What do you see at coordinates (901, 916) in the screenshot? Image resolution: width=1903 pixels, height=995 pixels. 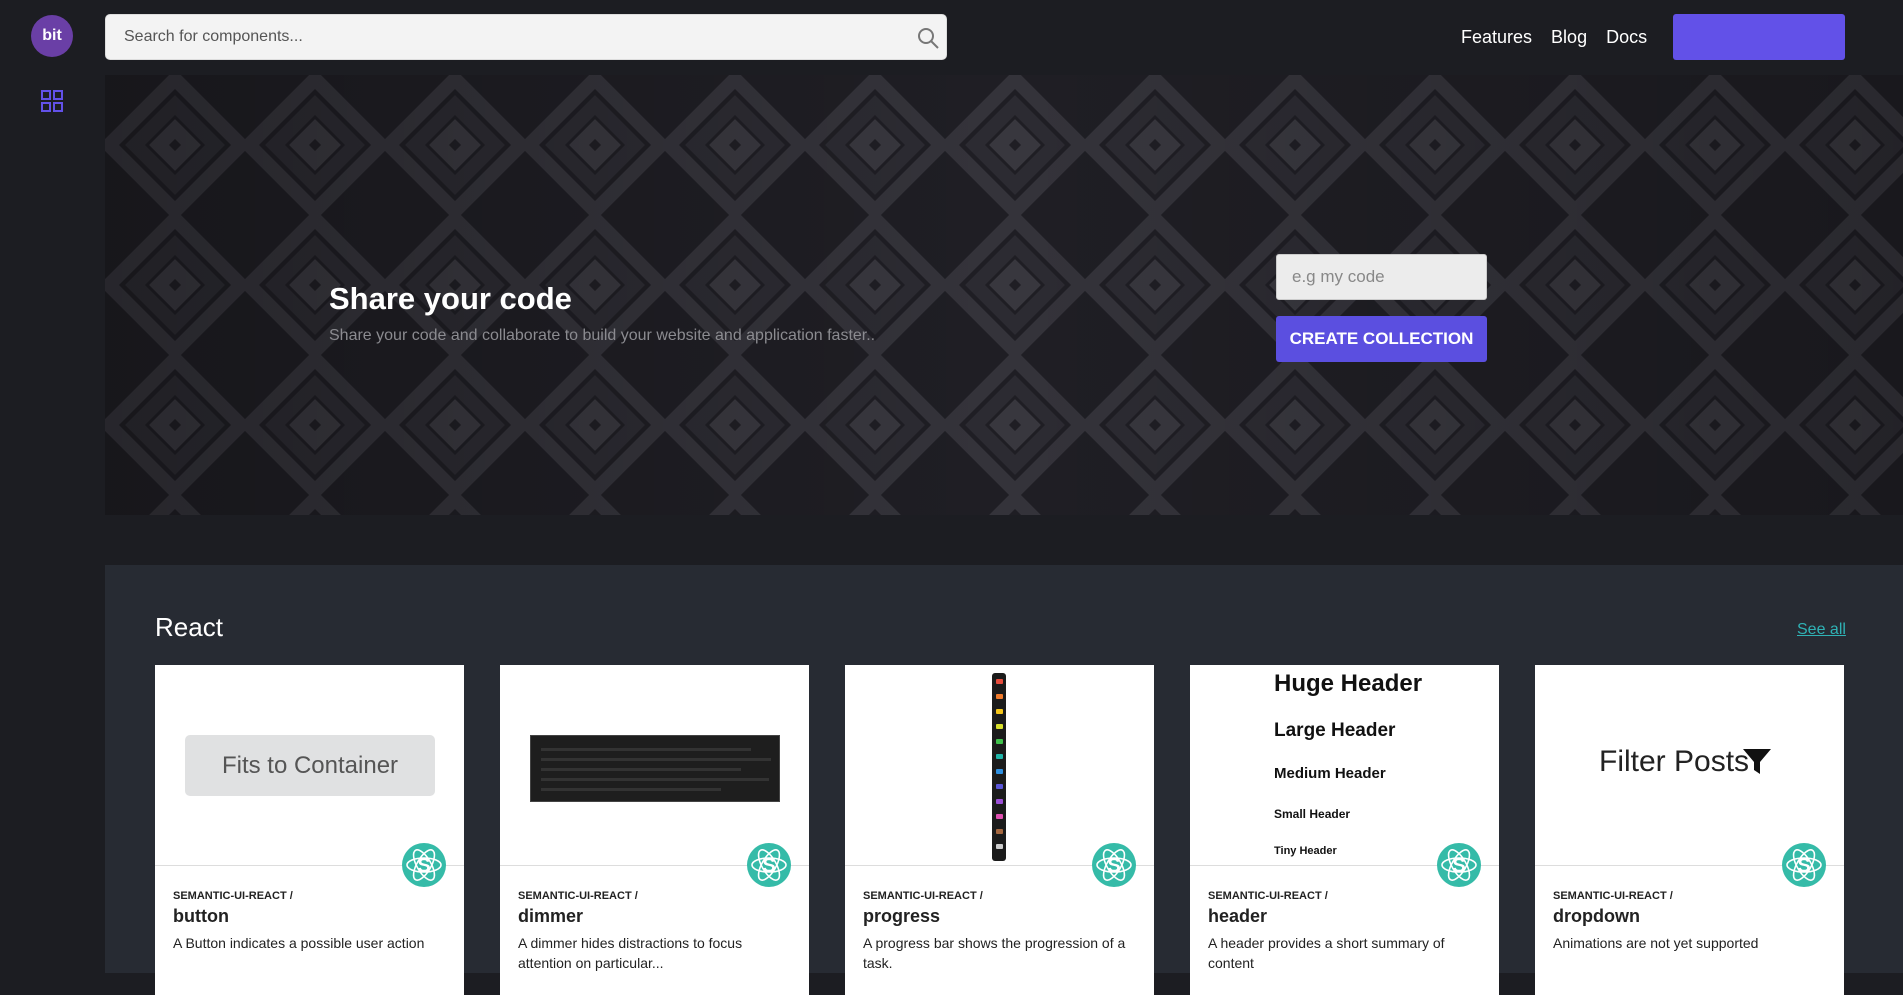 I see `card-name: progress` at bounding box center [901, 916].